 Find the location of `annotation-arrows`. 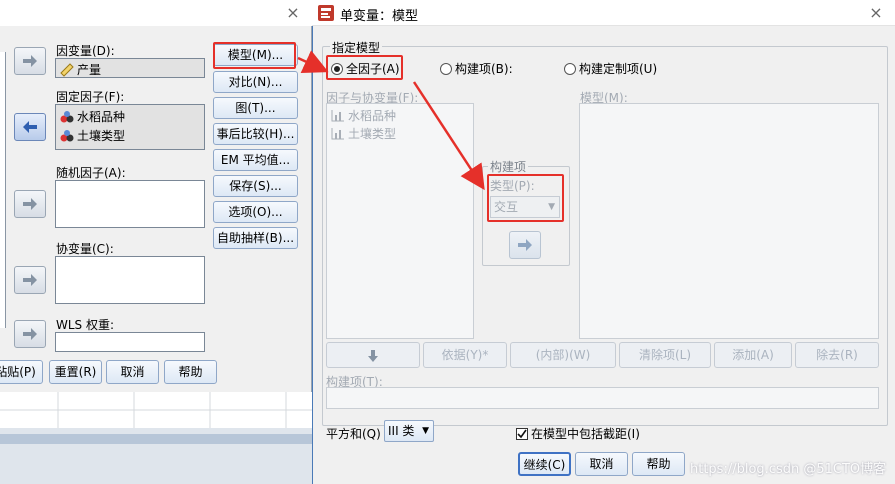

annotation-arrows is located at coordinates (391, 120).